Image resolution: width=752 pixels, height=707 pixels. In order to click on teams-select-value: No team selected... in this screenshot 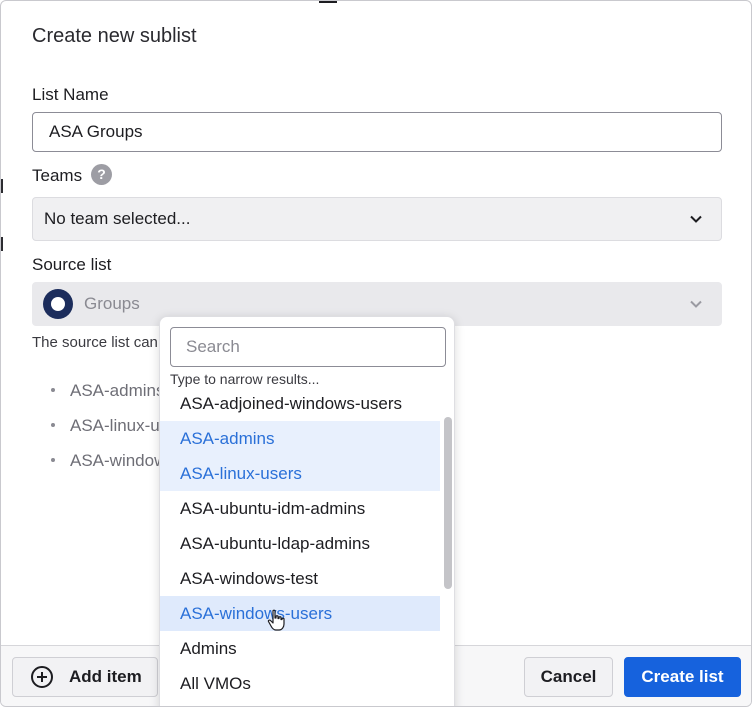, I will do `click(117, 218)`.